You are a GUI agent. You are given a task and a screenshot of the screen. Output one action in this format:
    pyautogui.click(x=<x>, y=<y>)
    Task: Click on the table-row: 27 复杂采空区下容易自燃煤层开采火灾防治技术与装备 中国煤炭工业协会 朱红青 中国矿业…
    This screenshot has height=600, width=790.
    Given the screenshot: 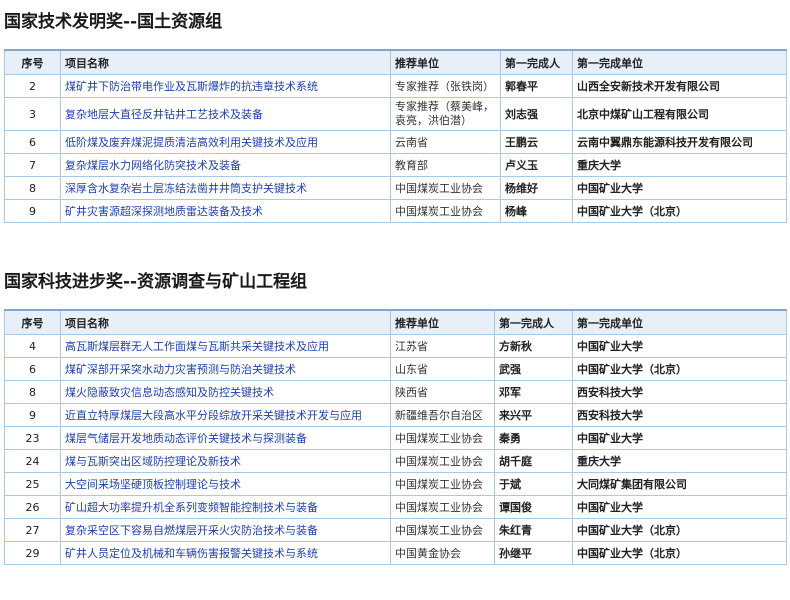 What is the action you would take?
    pyautogui.click(x=395, y=530)
    